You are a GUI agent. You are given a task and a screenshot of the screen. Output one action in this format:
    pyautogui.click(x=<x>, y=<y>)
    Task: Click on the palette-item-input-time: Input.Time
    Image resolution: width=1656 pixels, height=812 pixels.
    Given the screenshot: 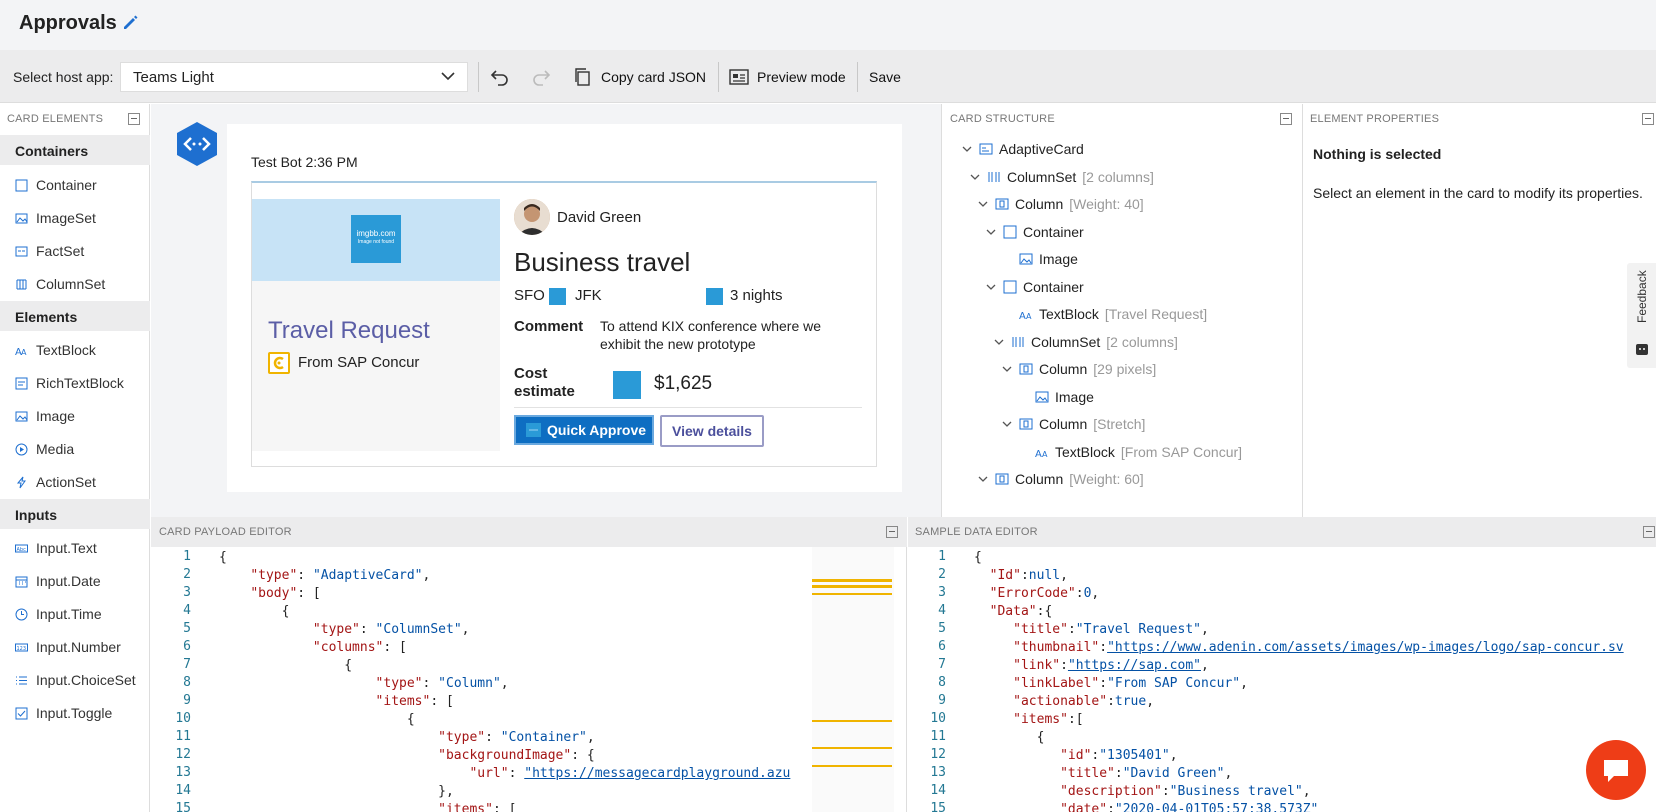 What is the action you would take?
    pyautogui.click(x=58, y=614)
    